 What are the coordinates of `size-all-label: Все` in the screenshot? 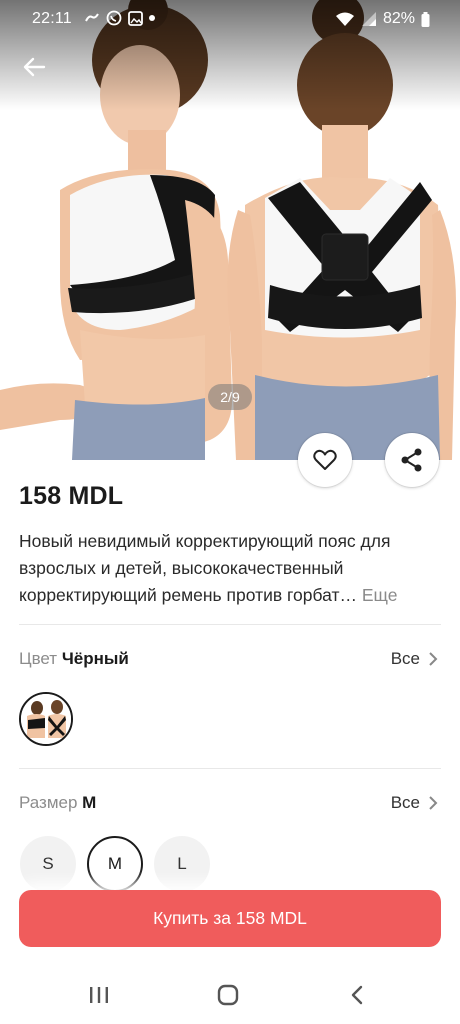 It's located at (405, 802).